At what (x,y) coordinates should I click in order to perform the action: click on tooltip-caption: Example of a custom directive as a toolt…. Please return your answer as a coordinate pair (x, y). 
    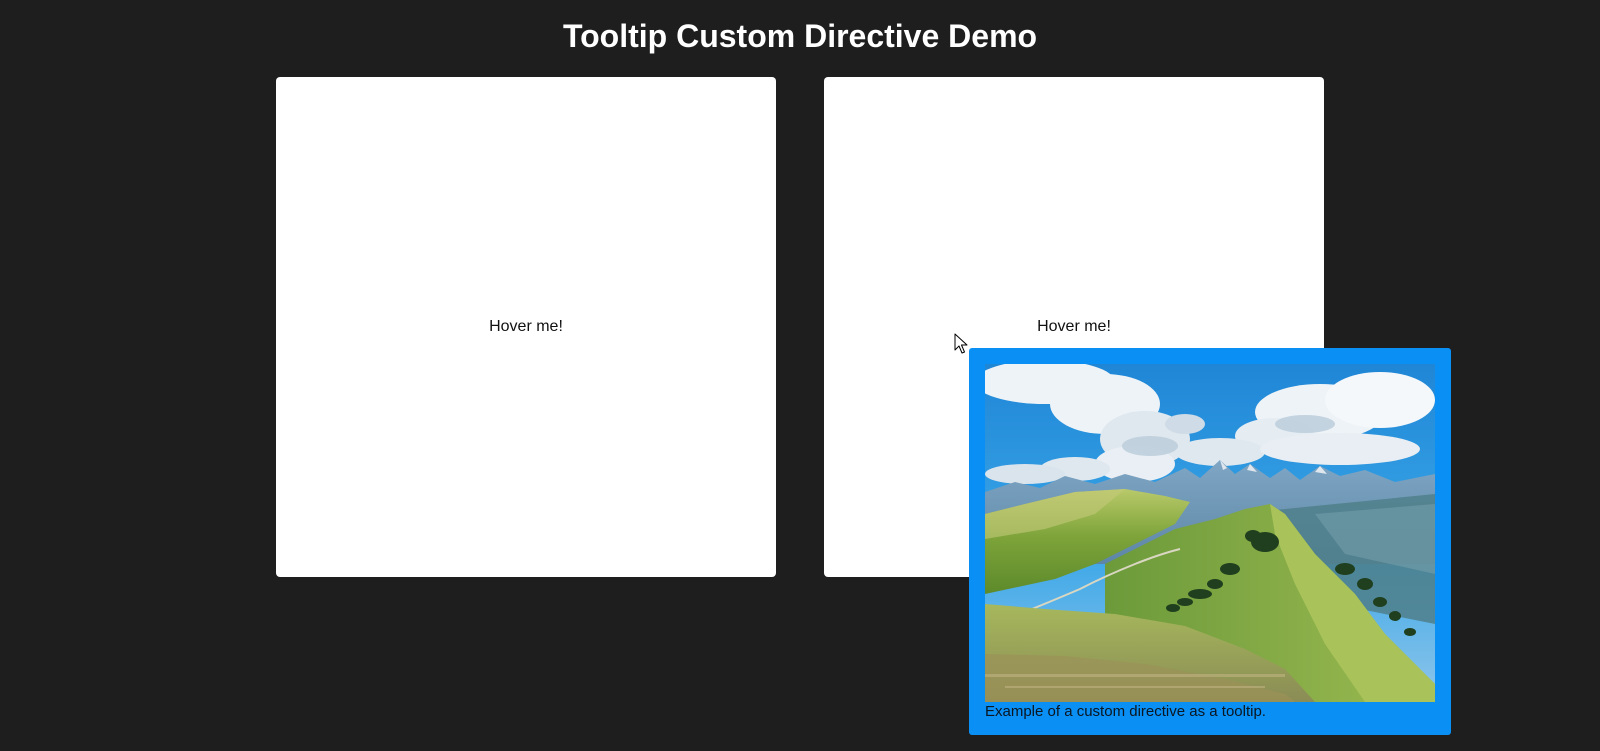
    Looking at the image, I should click on (1125, 711).